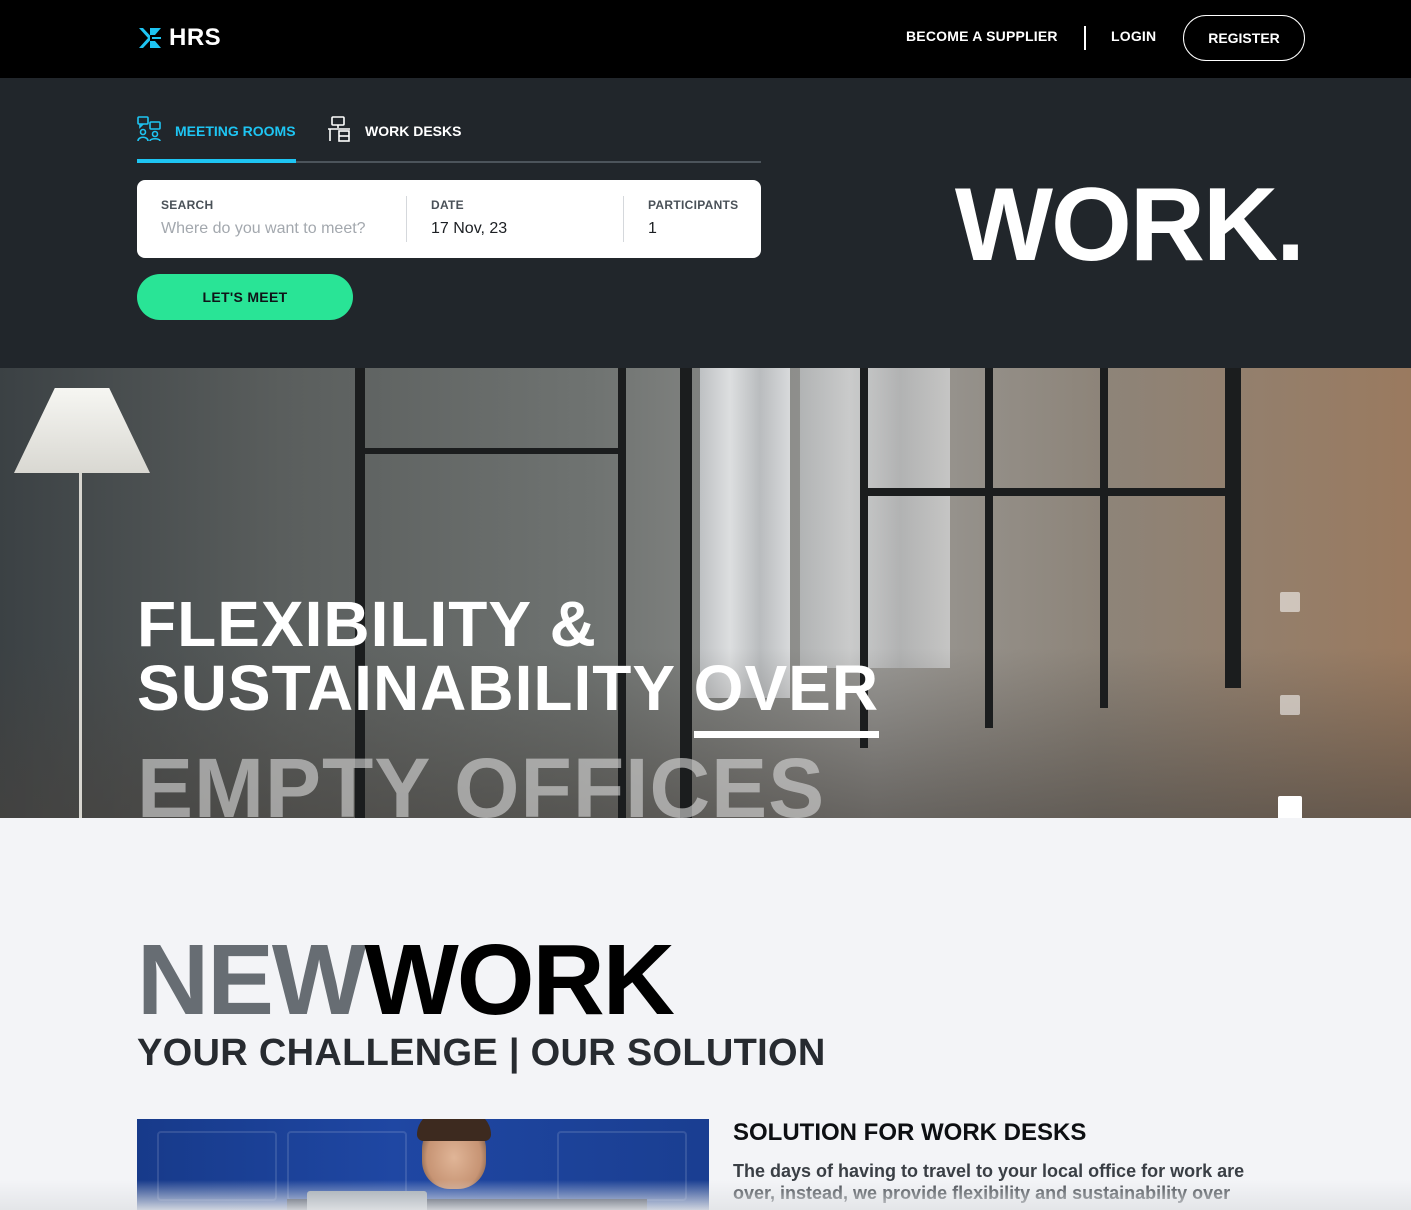 This screenshot has height=1210, width=1411. Describe the element at coordinates (150, 38) in the screenshot. I see `hrs-logo-icon` at that location.